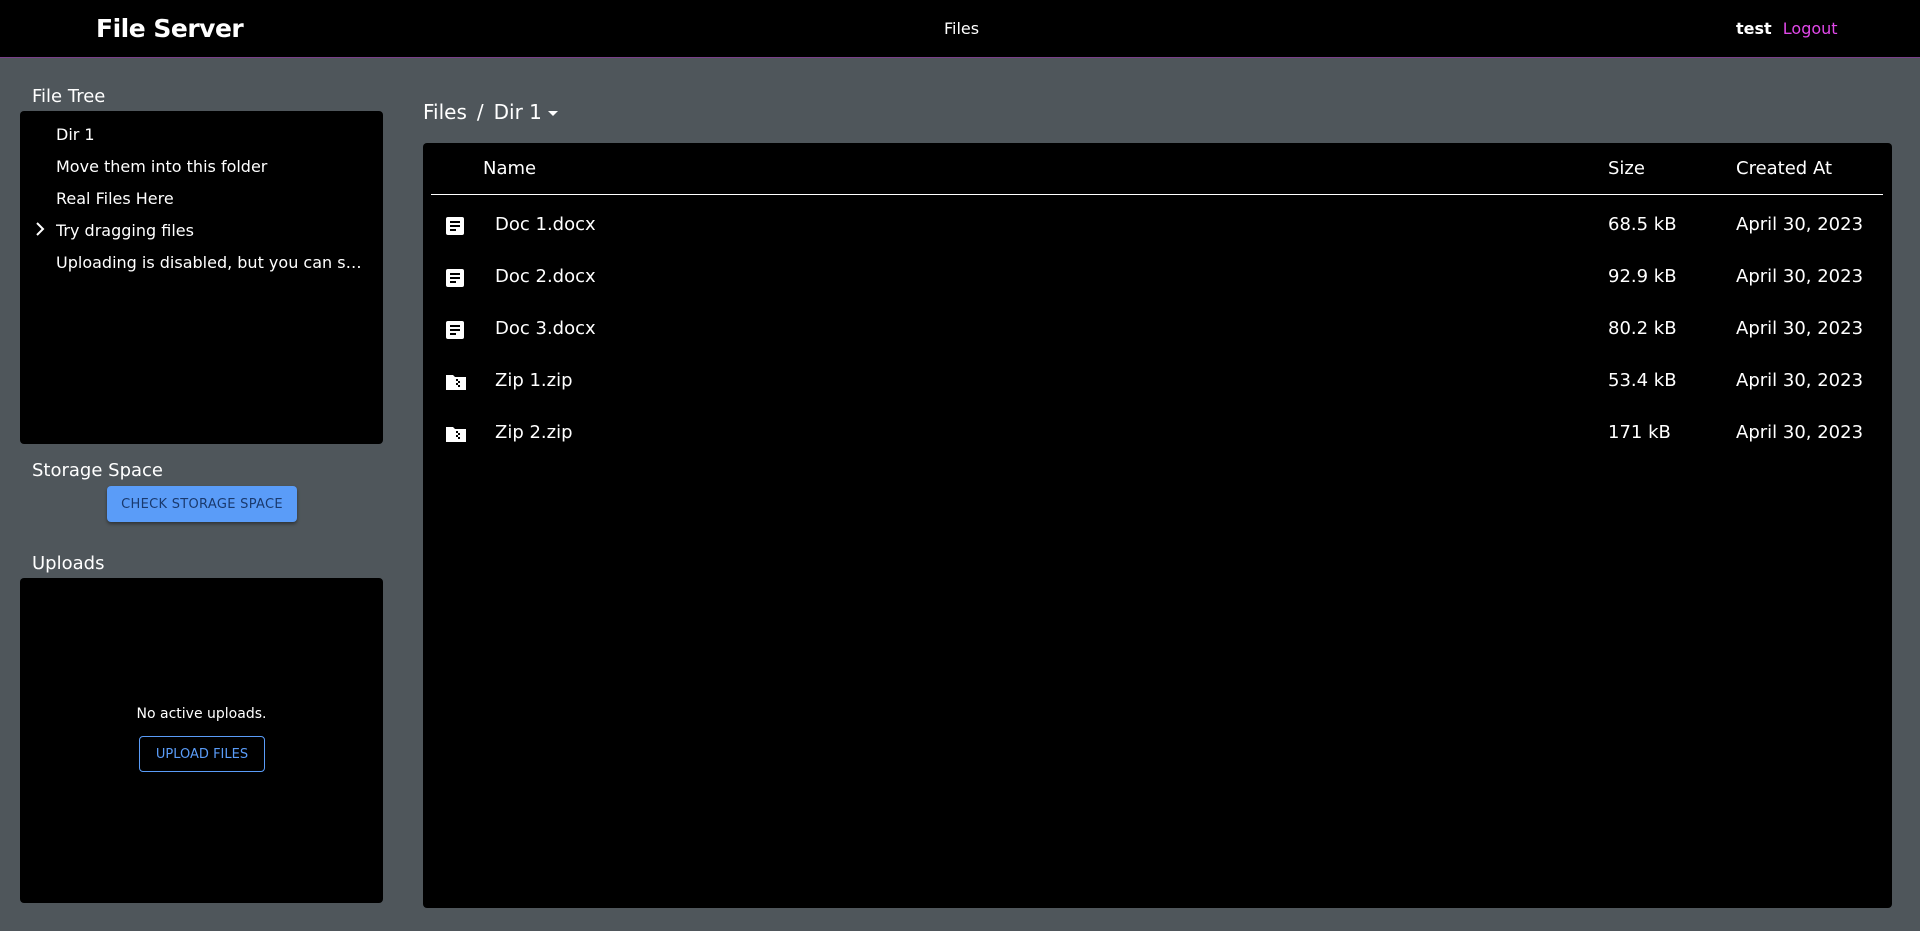 The height and width of the screenshot is (931, 1920). I want to click on breadcrumb-files: Files, so click(445, 112).